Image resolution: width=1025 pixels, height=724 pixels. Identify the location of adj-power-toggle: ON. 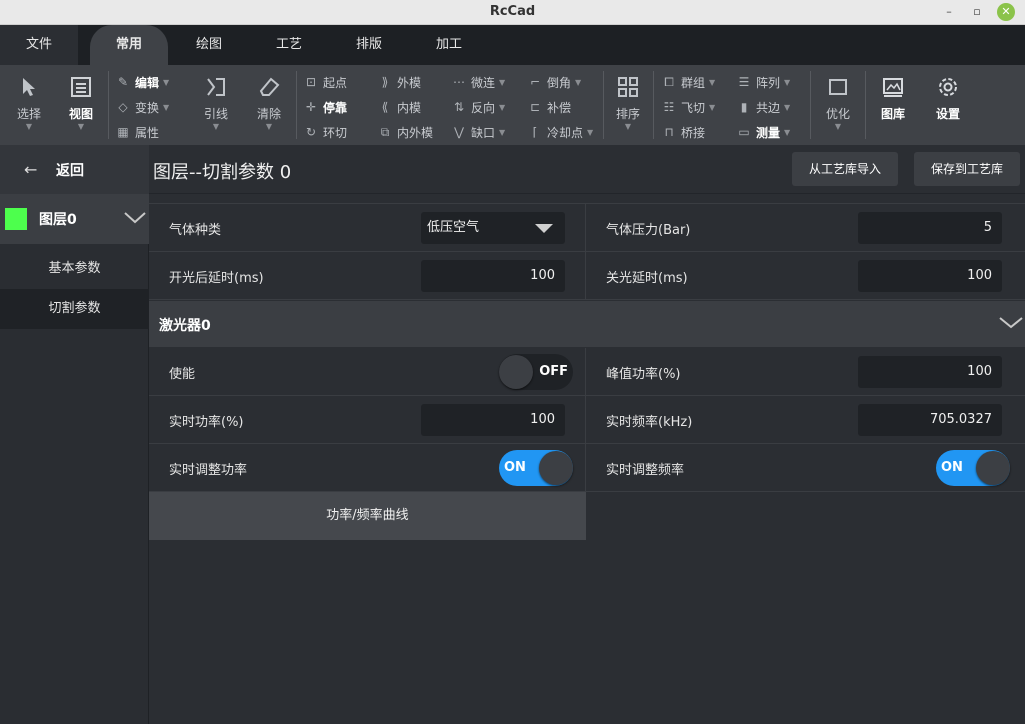
(536, 468).